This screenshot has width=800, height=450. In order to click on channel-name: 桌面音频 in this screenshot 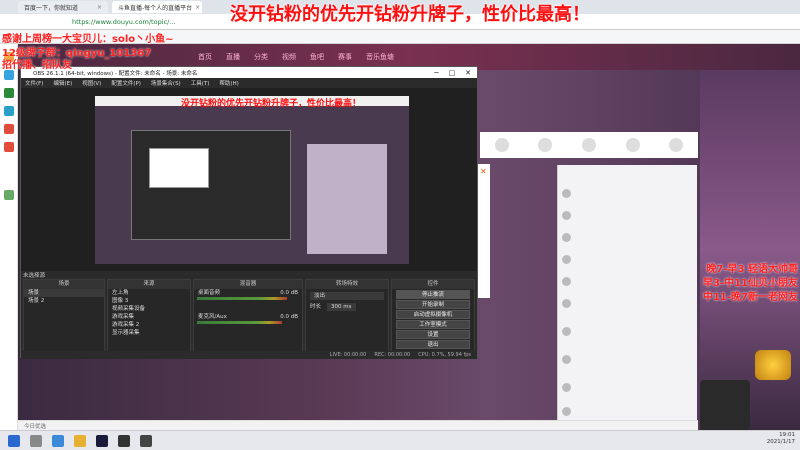, I will do `click(209, 293)`.